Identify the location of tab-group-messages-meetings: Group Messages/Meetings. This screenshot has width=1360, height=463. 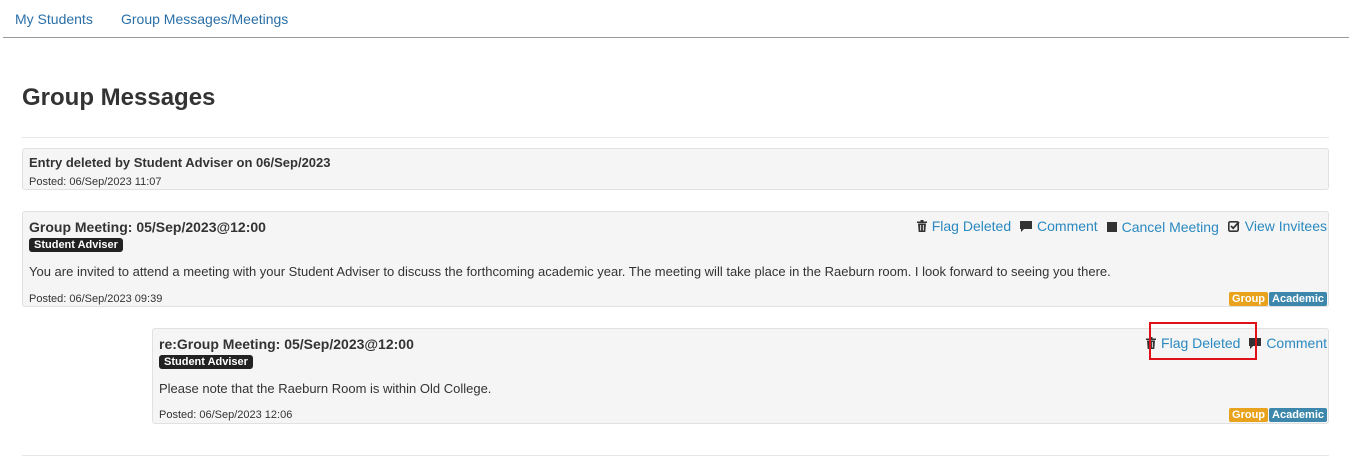
(204, 19).